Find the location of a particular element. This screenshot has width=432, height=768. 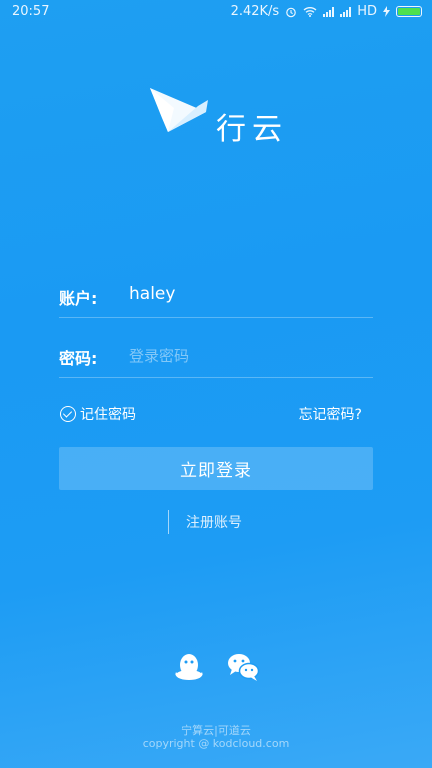

battery-icon is located at coordinates (409, 11).